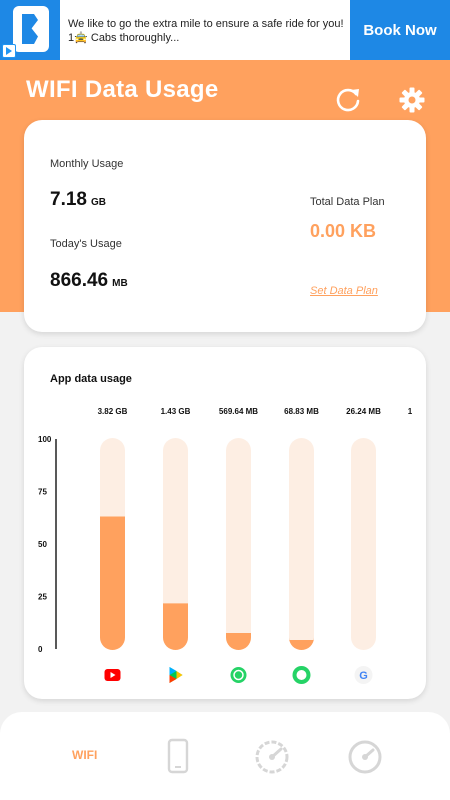  What do you see at coordinates (42, 544) in the screenshot?
I see `y-tick-label: 50` at bounding box center [42, 544].